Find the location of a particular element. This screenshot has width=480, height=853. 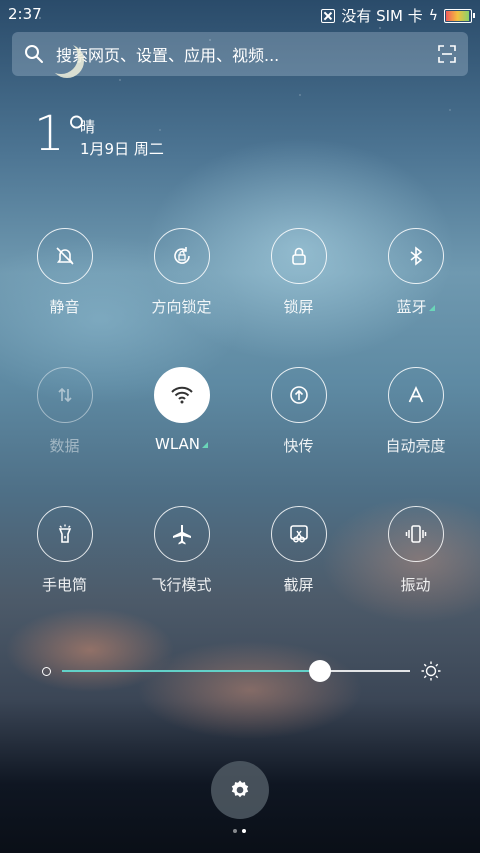

toggle-data: 数据 is located at coordinates (64, 411).